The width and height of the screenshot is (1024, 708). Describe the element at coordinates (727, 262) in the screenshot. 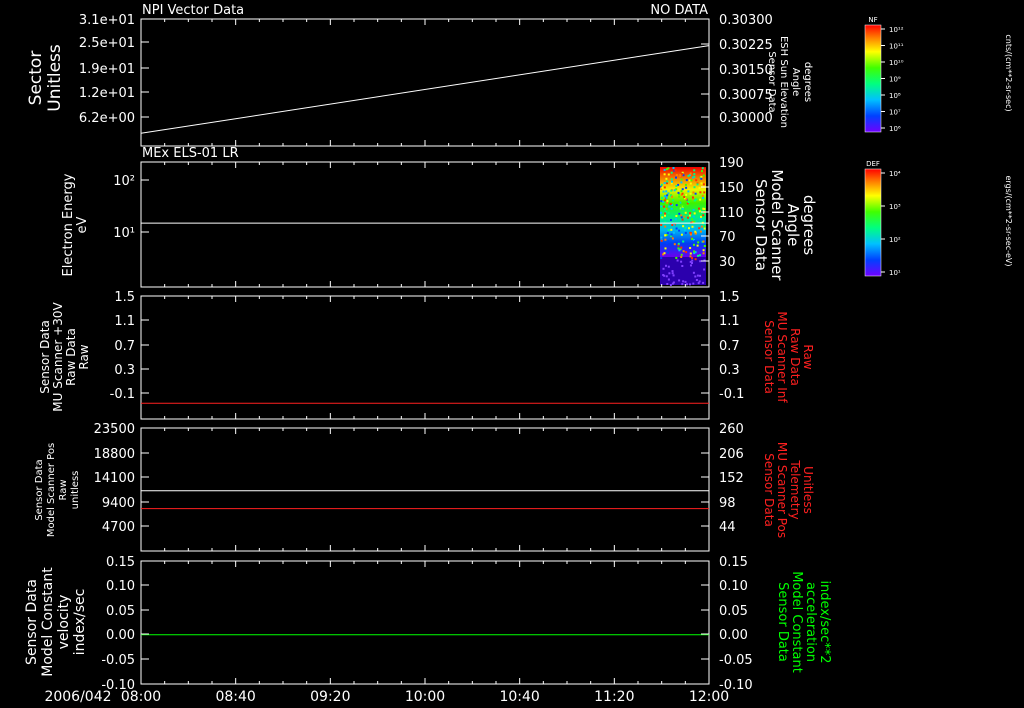

I see `right-tick-label: 30` at that location.